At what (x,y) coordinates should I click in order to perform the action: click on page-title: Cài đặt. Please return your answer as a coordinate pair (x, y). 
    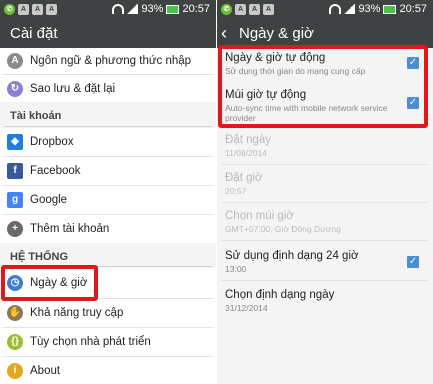
    Looking at the image, I should click on (34, 33).